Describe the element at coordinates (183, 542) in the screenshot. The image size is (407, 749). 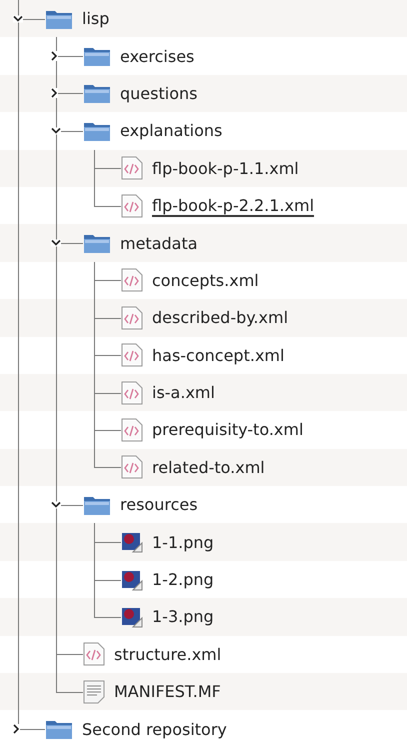
I see `tree-item: 1-1.png` at that location.